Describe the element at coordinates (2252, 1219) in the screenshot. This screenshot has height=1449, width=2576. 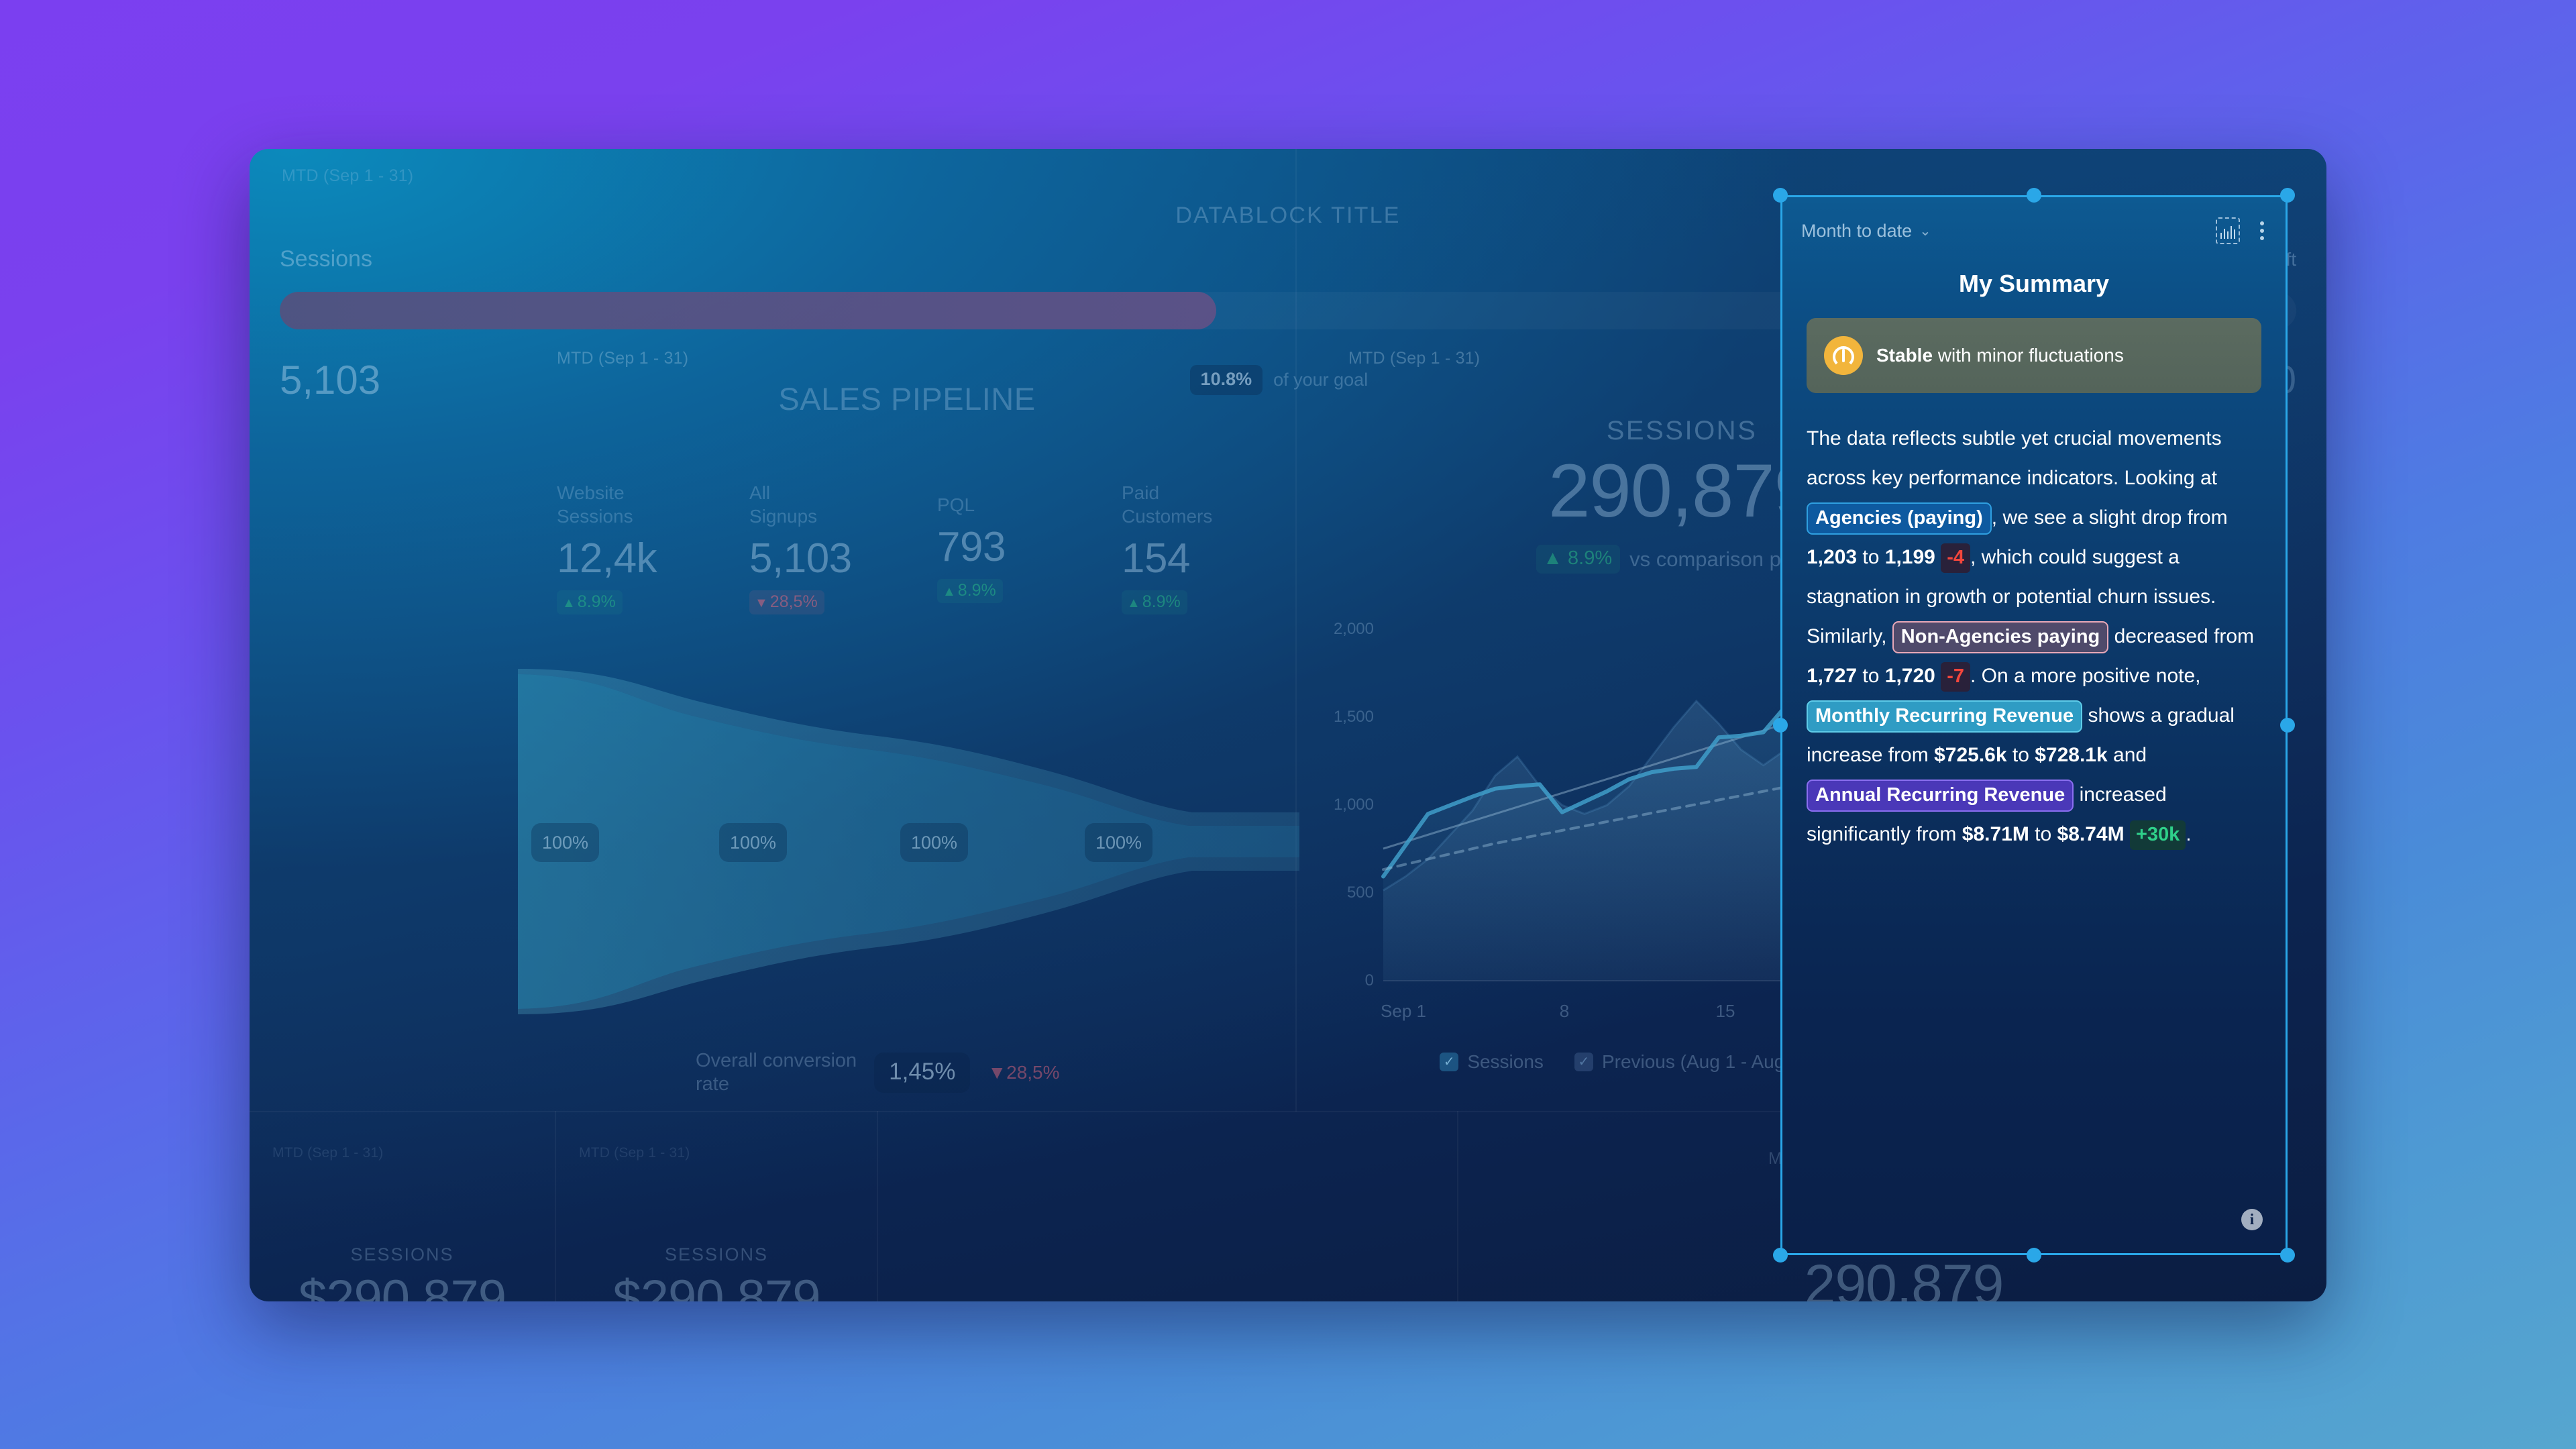
I see `info-icon: i` at that location.